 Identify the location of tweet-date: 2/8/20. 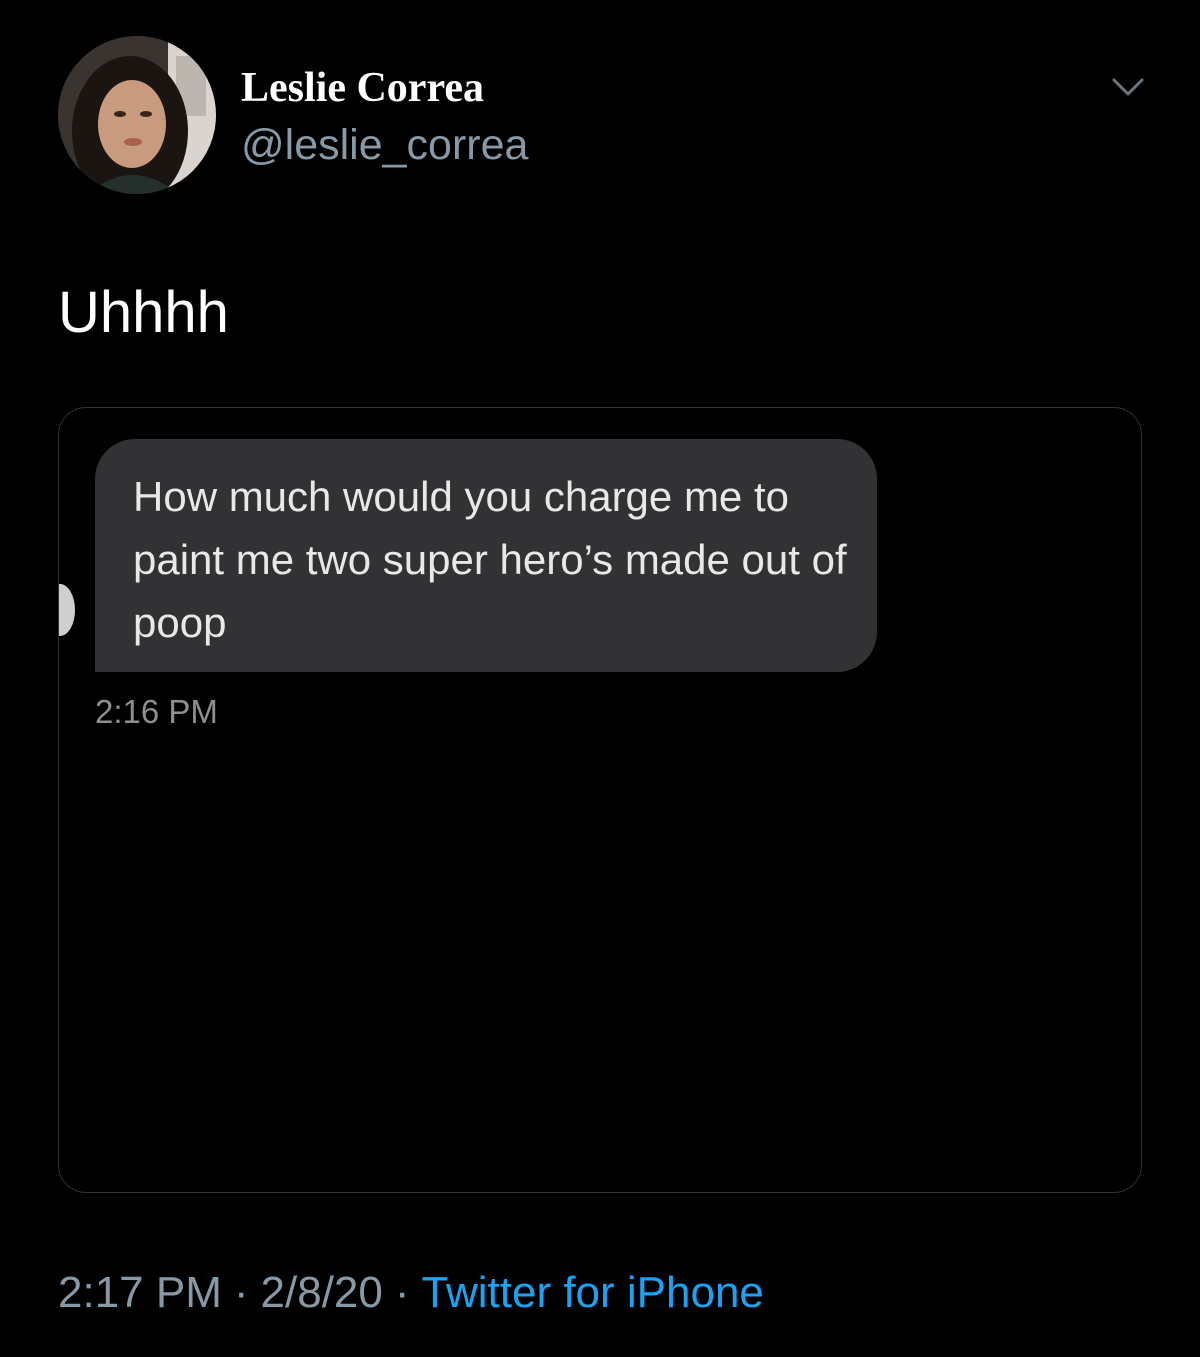
(321, 1292).